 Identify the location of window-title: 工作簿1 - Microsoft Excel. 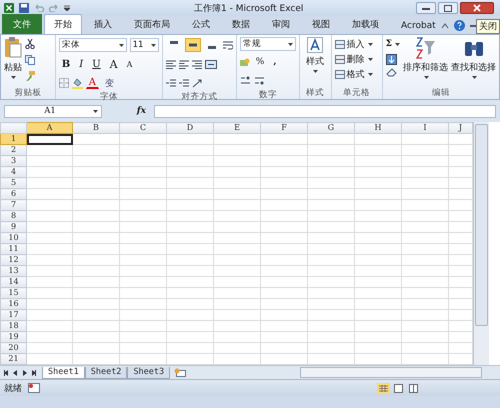
(249, 8).